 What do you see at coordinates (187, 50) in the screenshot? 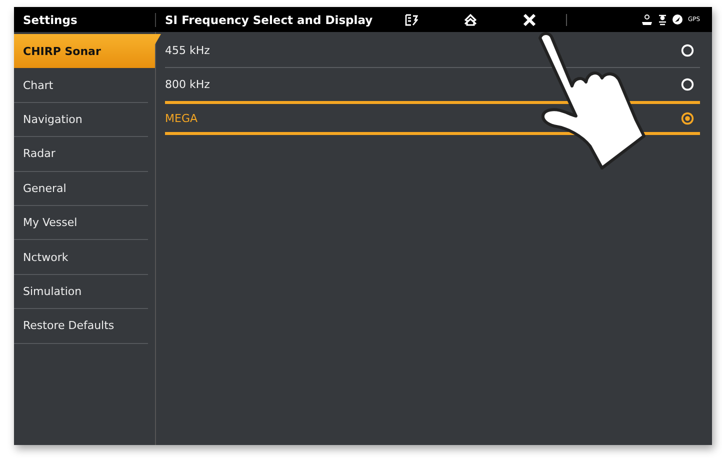
I see `option-label: 455 kHz` at bounding box center [187, 50].